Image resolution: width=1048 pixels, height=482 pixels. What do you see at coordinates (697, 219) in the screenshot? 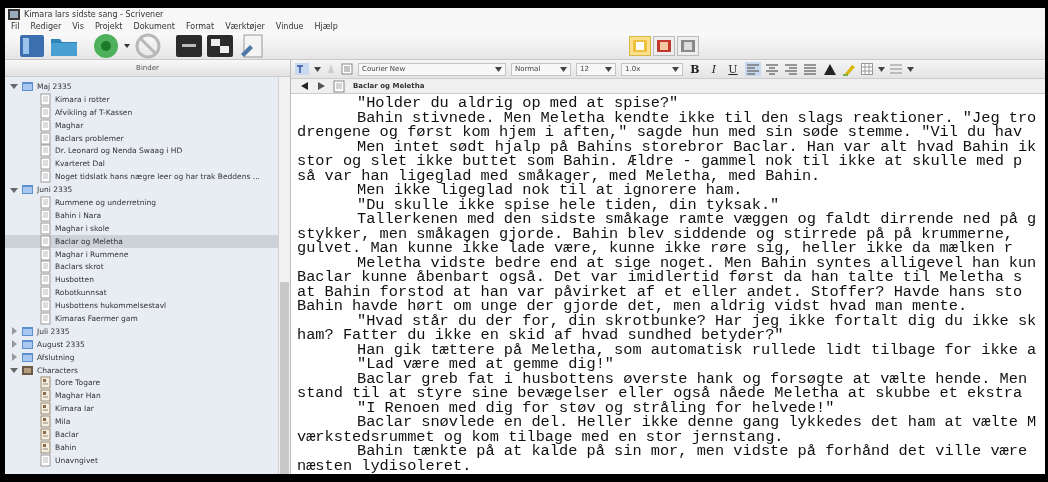
I see `text-line: Tallerkenen med den sidste småkage ramte væggen og faldt dirrende ned på g` at bounding box center [697, 219].